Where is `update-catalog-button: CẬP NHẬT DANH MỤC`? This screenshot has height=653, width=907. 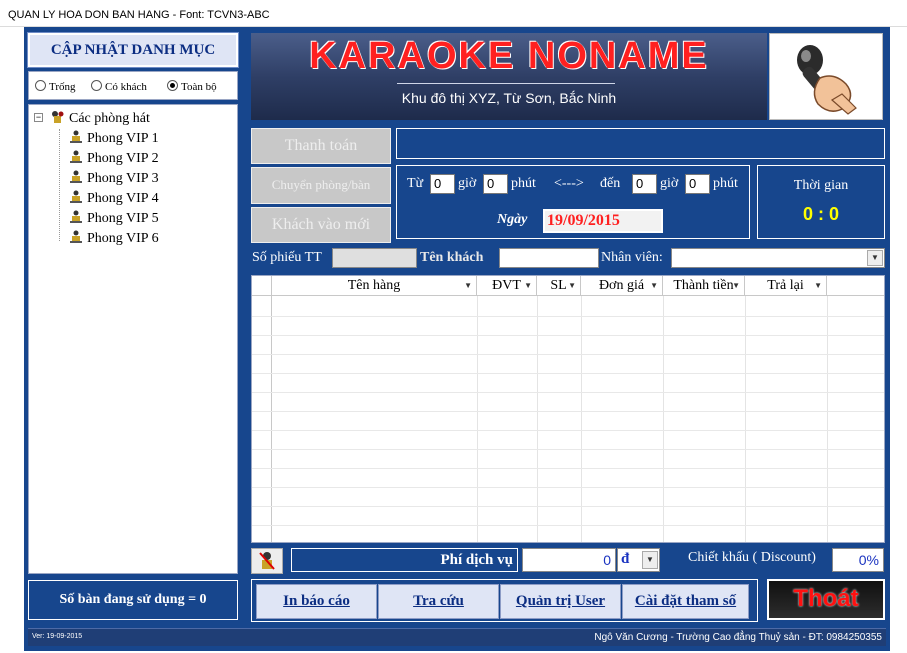 update-catalog-button: CẬP NHẬT DANH MỤC is located at coordinates (133, 50).